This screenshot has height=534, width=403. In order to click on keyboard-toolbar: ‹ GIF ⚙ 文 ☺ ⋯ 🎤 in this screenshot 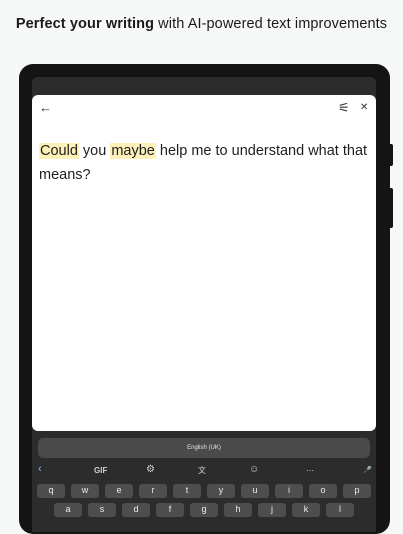, I will do `click(204, 471)`.